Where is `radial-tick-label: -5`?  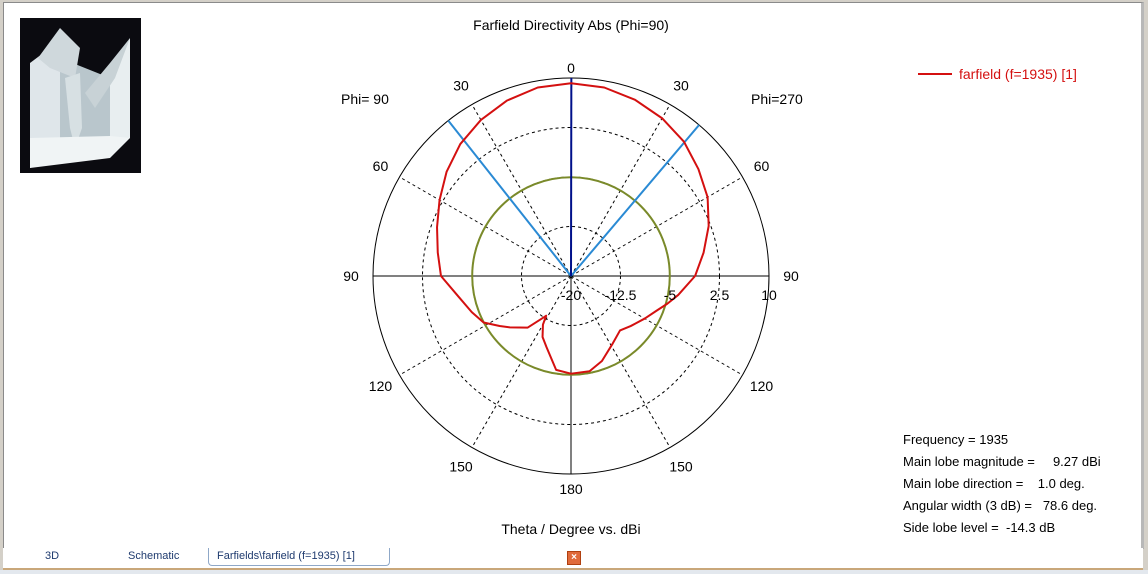 radial-tick-label: -5 is located at coordinates (670, 295).